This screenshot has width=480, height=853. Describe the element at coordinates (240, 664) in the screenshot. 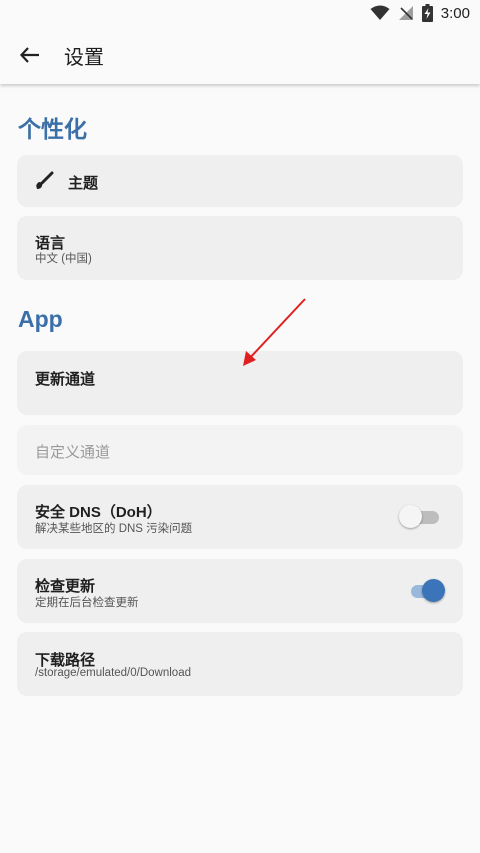

I see `download-path-item: 下载路径 /storage/emulated/0/Download` at that location.